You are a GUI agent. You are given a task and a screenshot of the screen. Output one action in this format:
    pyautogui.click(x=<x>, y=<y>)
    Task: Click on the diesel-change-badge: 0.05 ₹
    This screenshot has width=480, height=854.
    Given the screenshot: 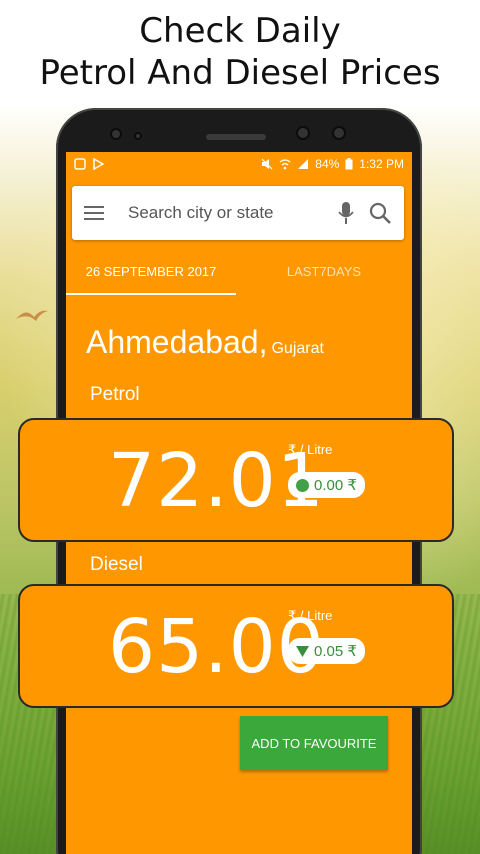 What is the action you would take?
    pyautogui.click(x=326, y=651)
    